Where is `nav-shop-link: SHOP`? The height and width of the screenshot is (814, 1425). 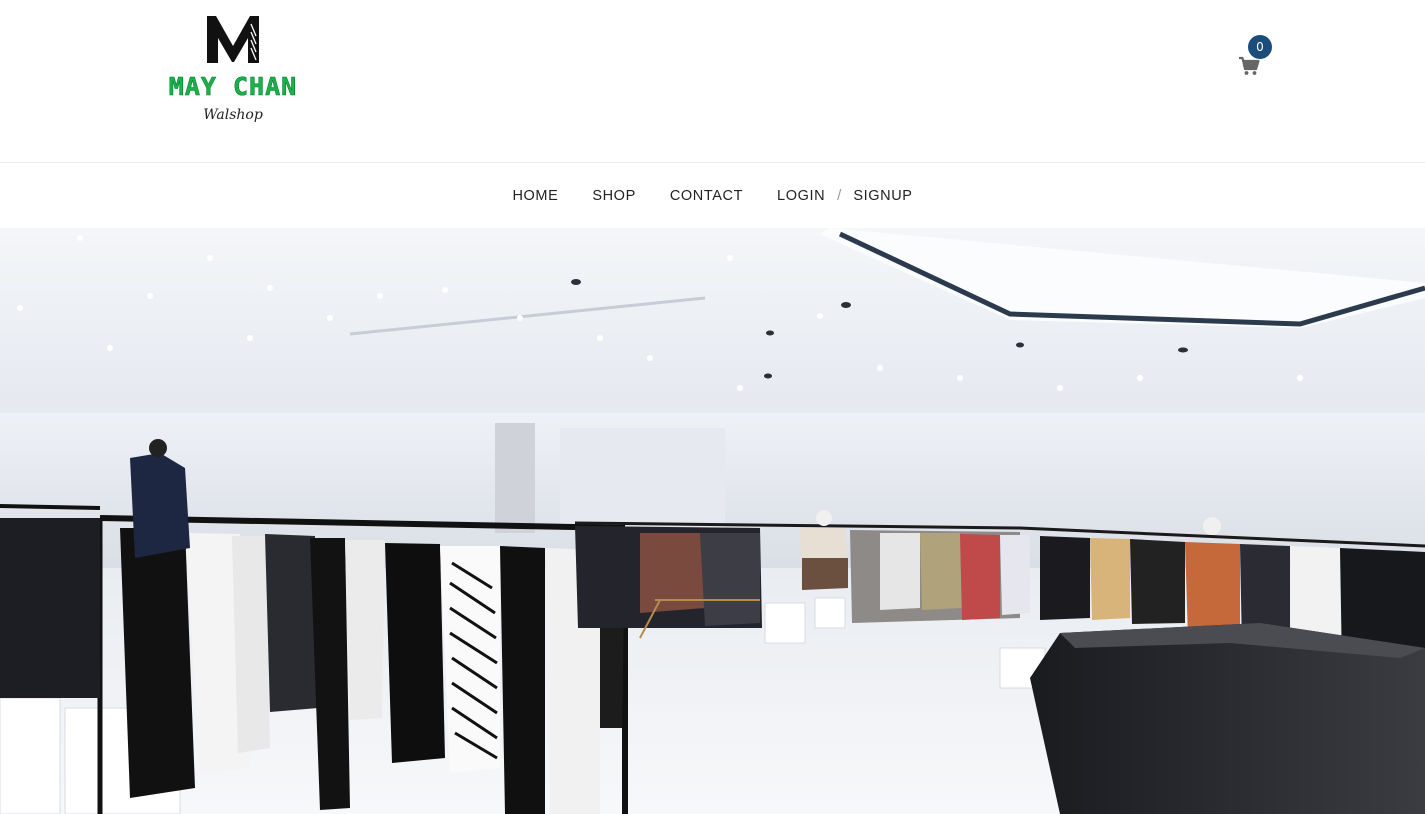 nav-shop-link: SHOP is located at coordinates (614, 196).